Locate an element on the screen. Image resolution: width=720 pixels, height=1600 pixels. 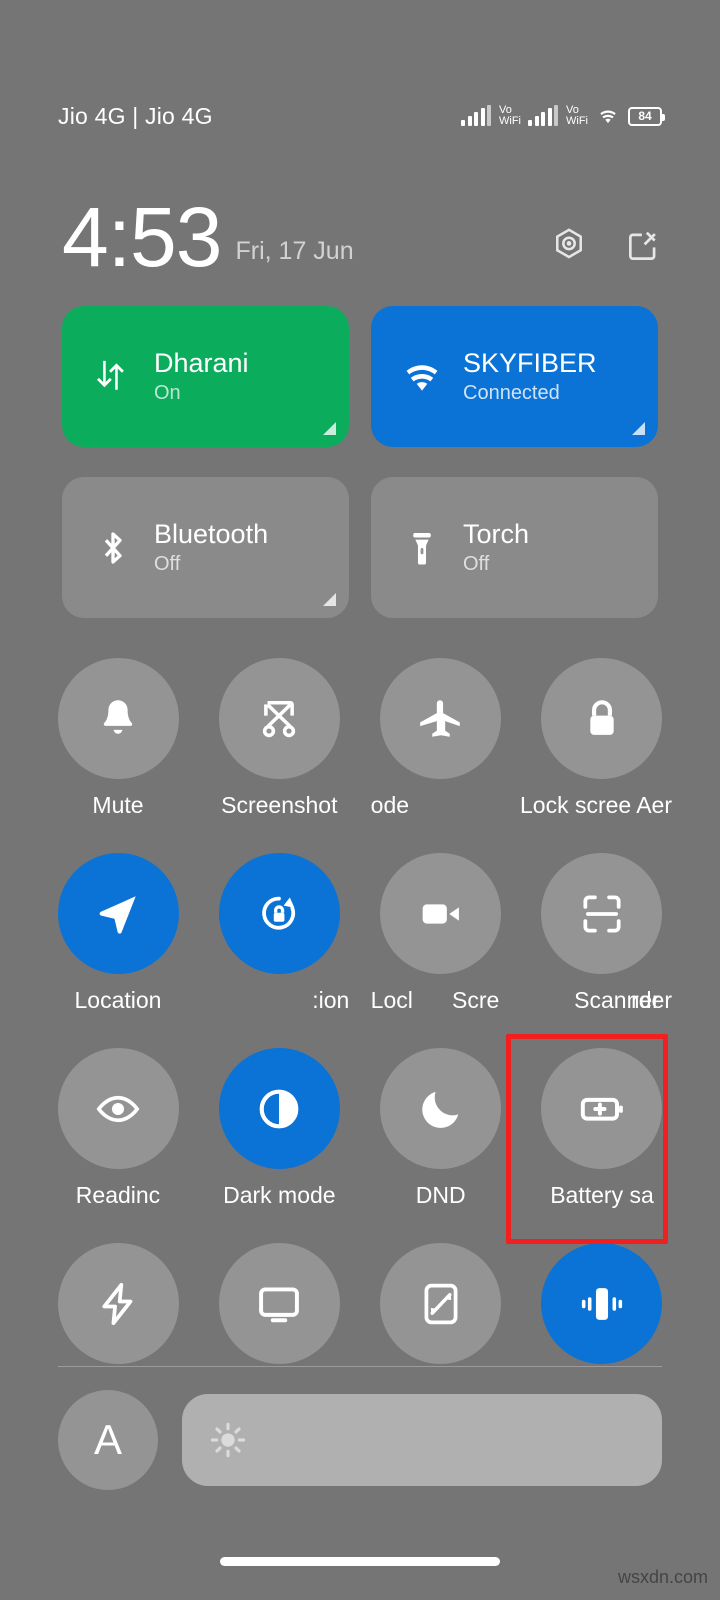
status-icon-group: Vo WiFi Vo WiFi 84 is located at coordinates (563, 116).